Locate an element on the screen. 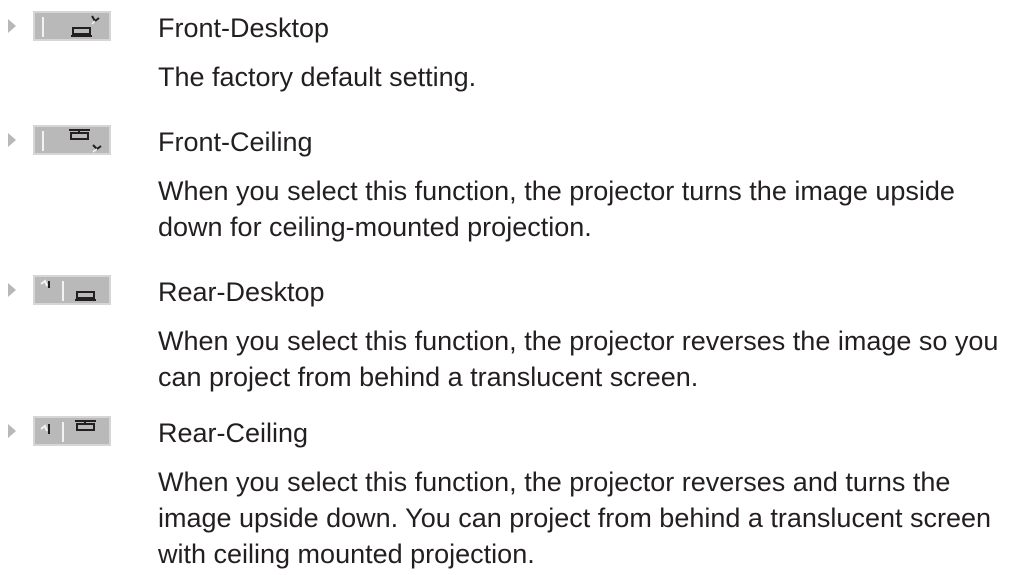 The height and width of the screenshot is (575, 1016). mode-description: The factory default setting. is located at coordinates (317, 77).